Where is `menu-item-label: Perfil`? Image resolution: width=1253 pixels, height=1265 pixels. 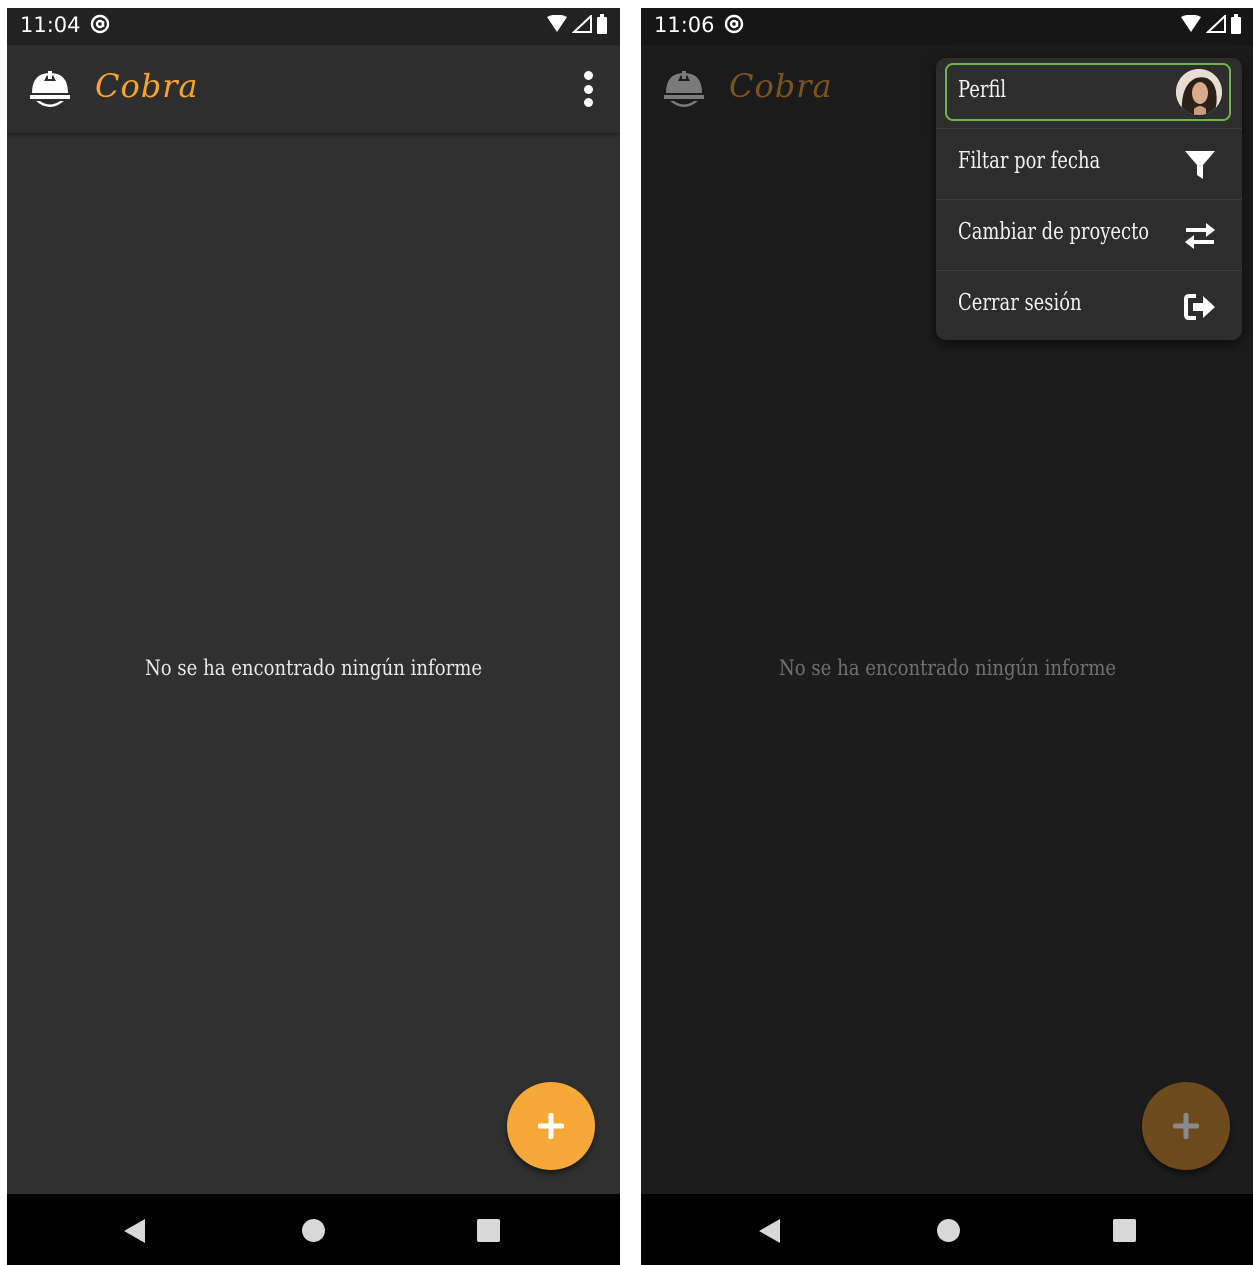 menu-item-label: Perfil is located at coordinates (982, 90).